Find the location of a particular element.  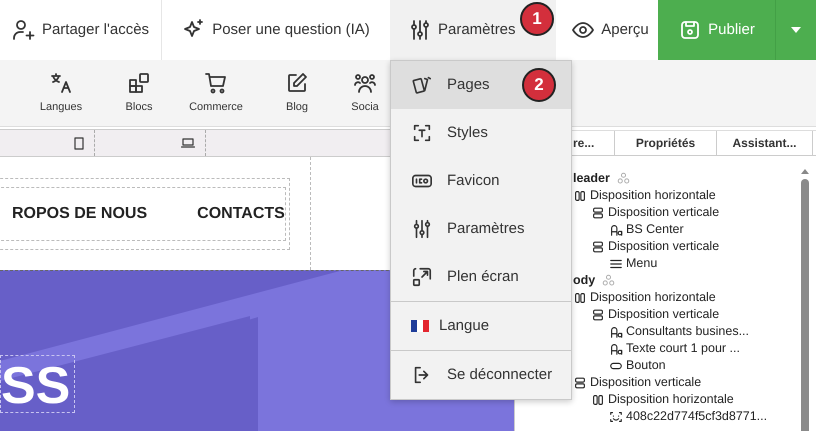

toolbar-tool: Blocs is located at coordinates (139, 93).